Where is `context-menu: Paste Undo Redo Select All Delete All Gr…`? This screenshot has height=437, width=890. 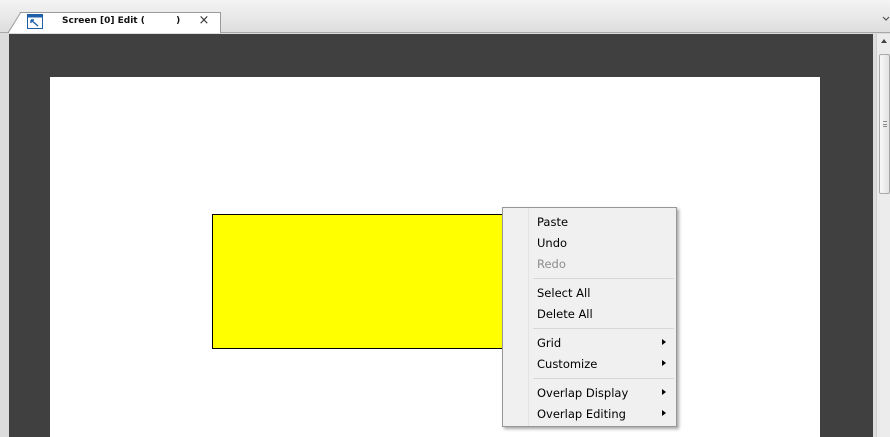
context-menu: Paste Undo Redo Select All Delete All Gr… is located at coordinates (589, 317).